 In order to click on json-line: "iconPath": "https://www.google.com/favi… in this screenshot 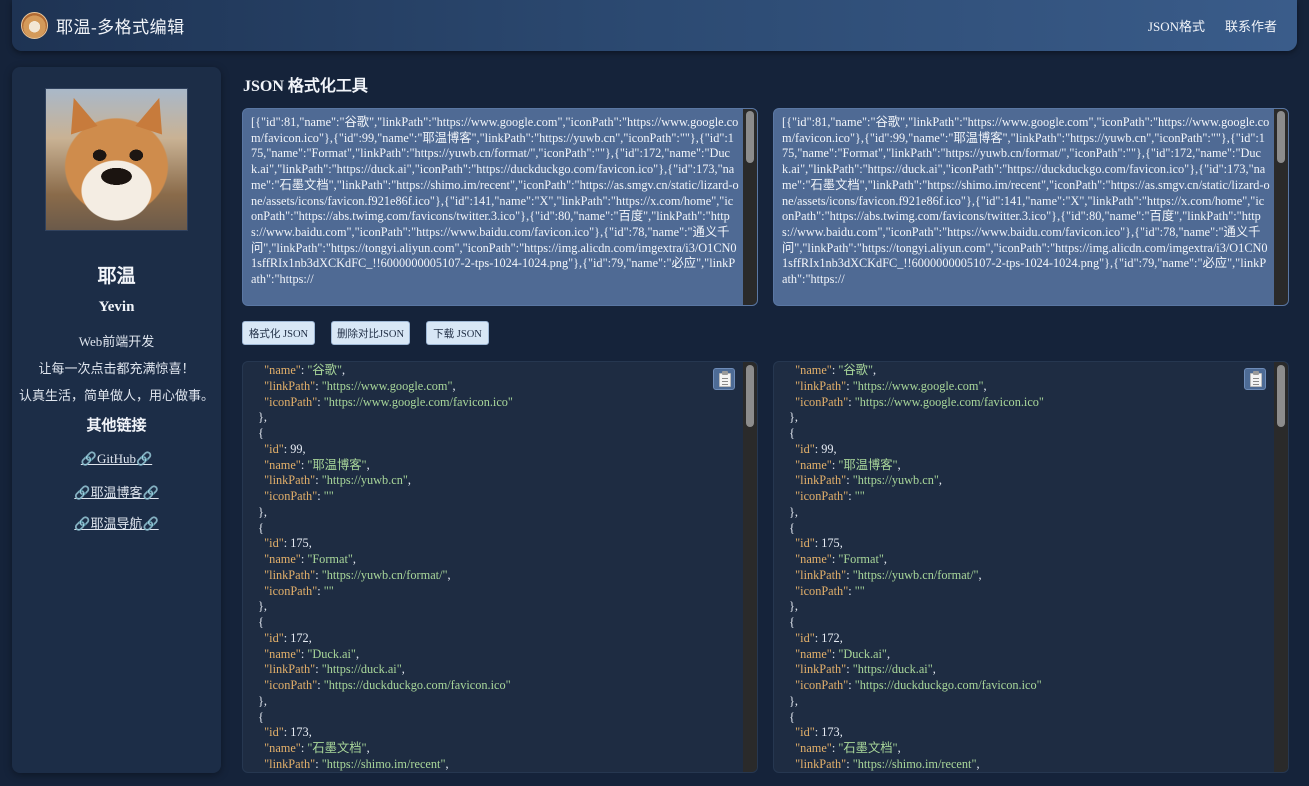, I will do `click(385, 403)`.